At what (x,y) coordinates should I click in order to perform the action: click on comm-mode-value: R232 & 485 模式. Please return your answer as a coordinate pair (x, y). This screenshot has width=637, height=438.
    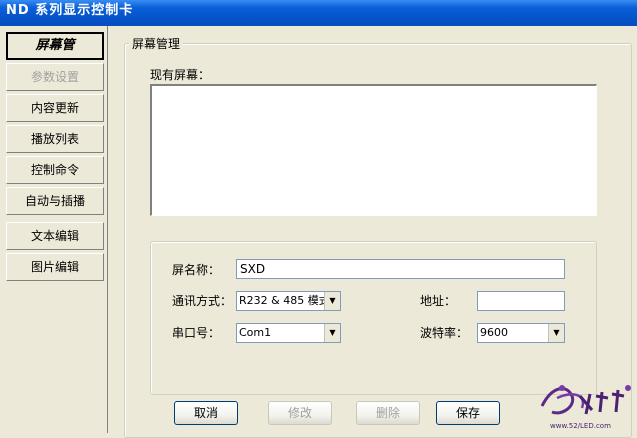
    Looking at the image, I should click on (284, 300).